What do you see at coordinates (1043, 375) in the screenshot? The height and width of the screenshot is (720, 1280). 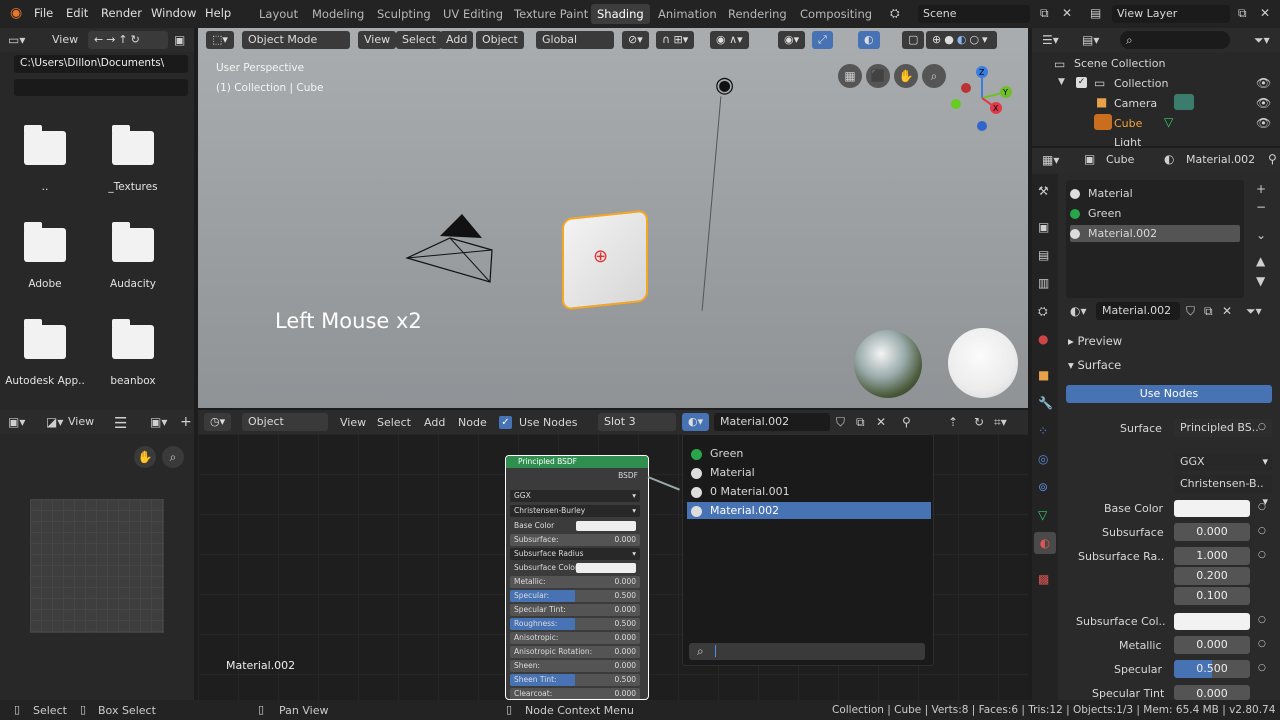 I see `object-tab-icon: ■` at bounding box center [1043, 375].